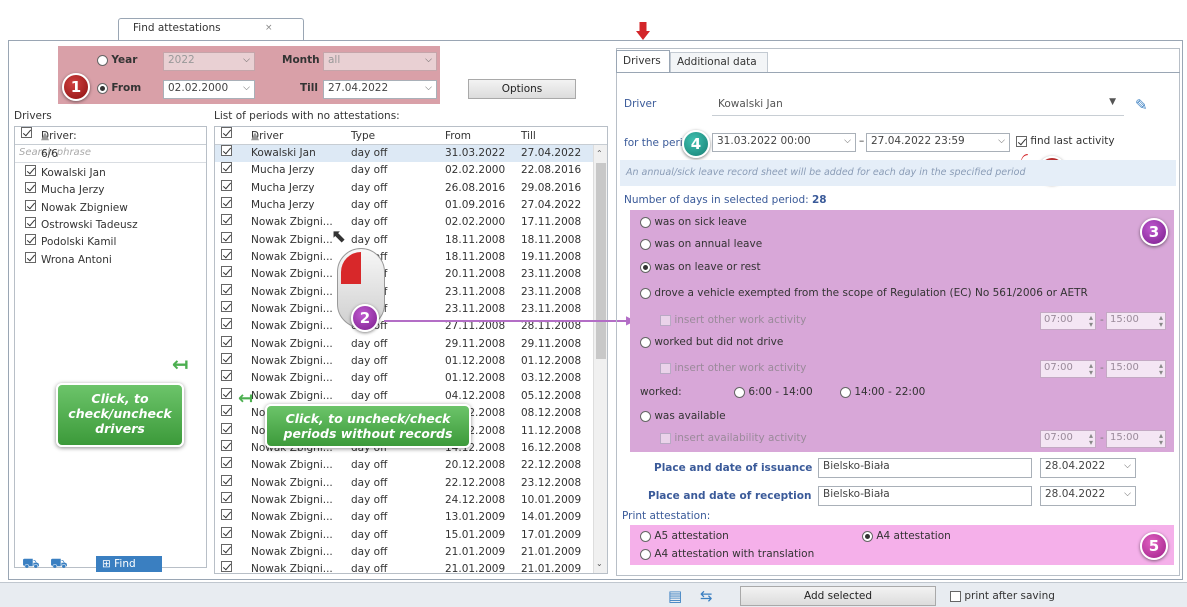 Image resolution: width=1187 pixels, height=607 pixels. Describe the element at coordinates (1088, 496) in the screenshot. I see `reception-date-picker: 28.04.2022 ⌵` at that location.